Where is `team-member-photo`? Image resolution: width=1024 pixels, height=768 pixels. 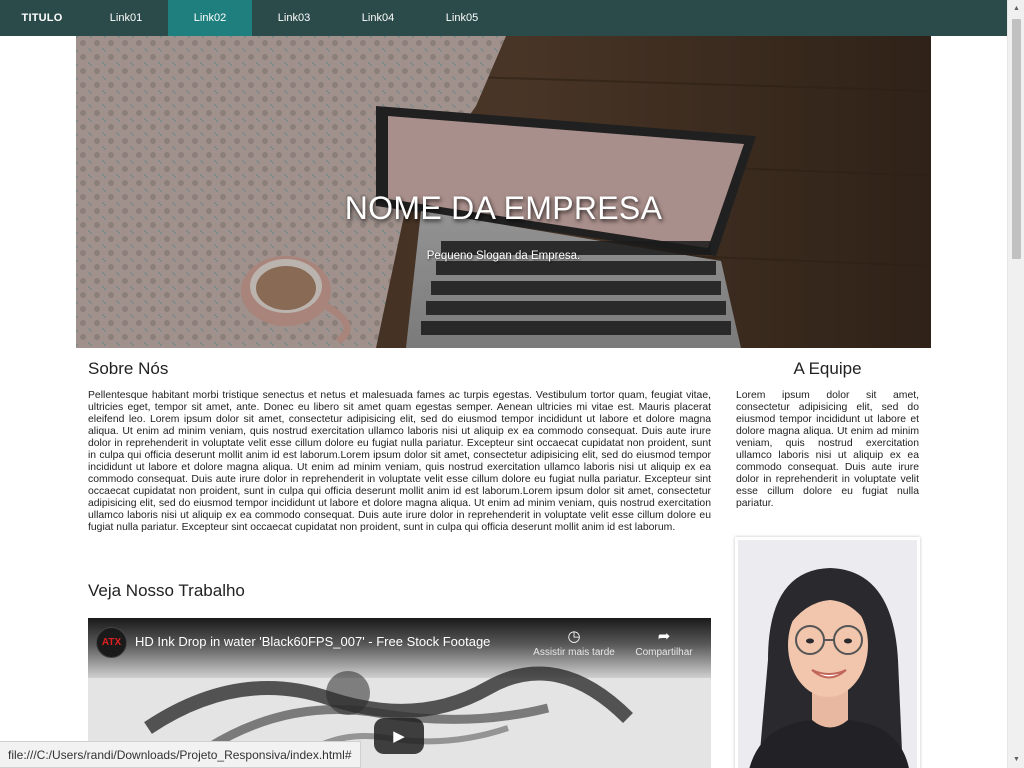
team-member-photo is located at coordinates (827, 654).